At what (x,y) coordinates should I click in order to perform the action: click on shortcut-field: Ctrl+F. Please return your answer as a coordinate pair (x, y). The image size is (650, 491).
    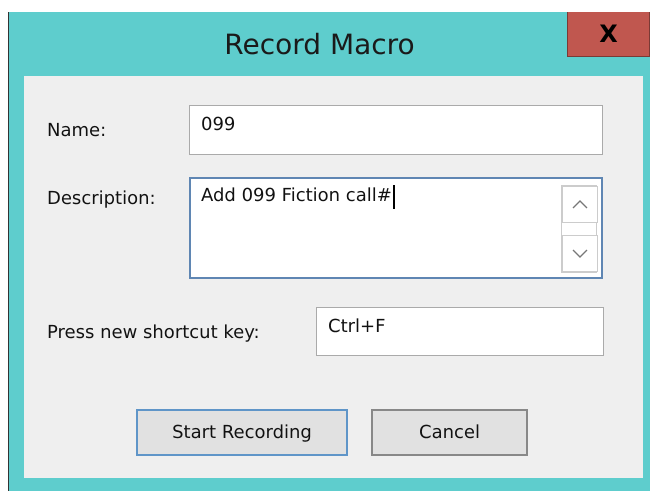
    Looking at the image, I should click on (460, 331).